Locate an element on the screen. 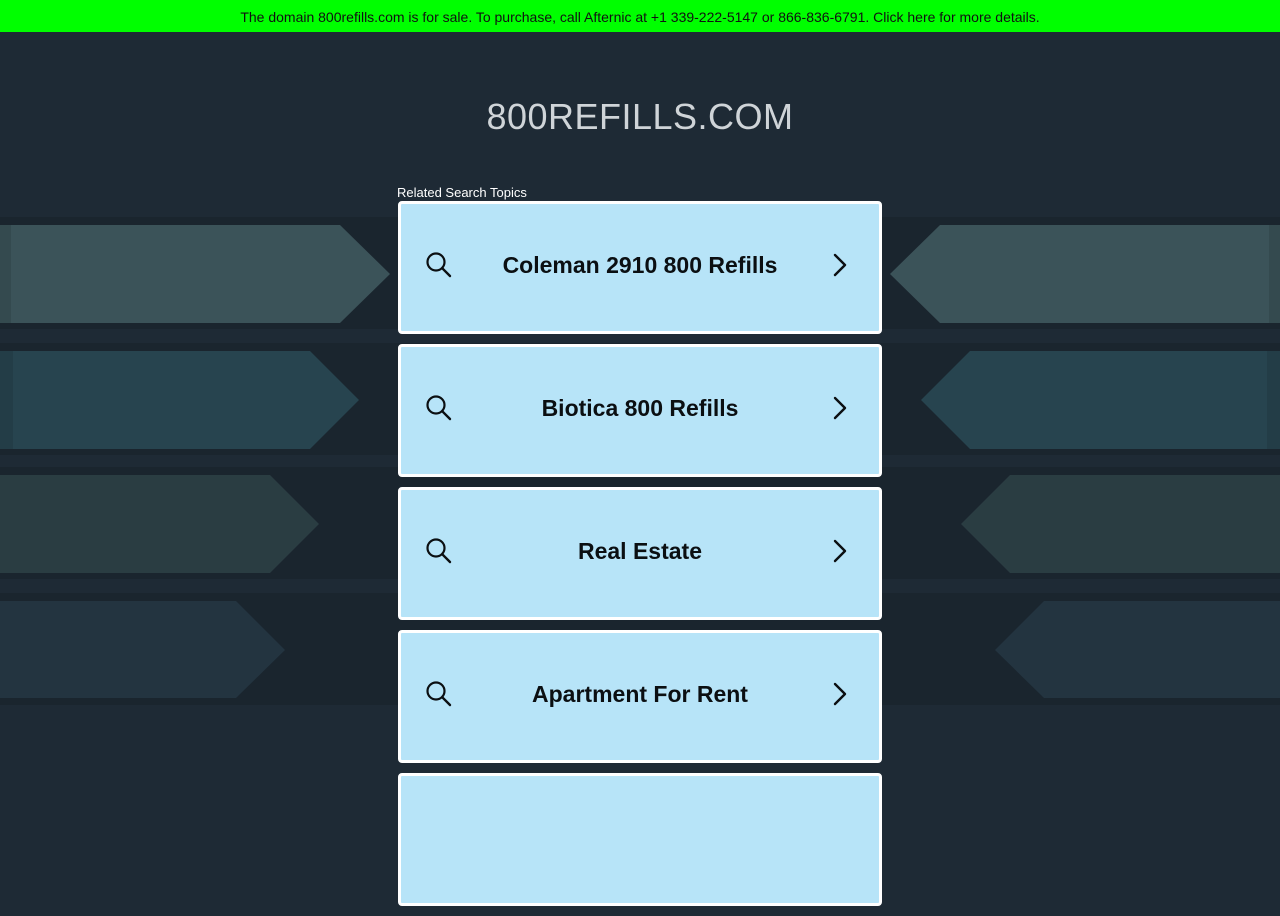  related-link-label: Biotica 800 Refills is located at coordinates (640, 408).